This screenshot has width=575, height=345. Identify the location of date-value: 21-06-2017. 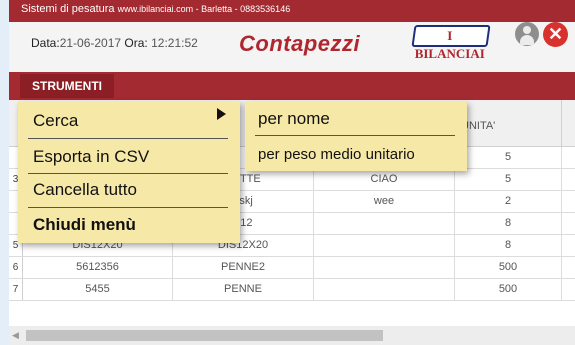
(90, 43).